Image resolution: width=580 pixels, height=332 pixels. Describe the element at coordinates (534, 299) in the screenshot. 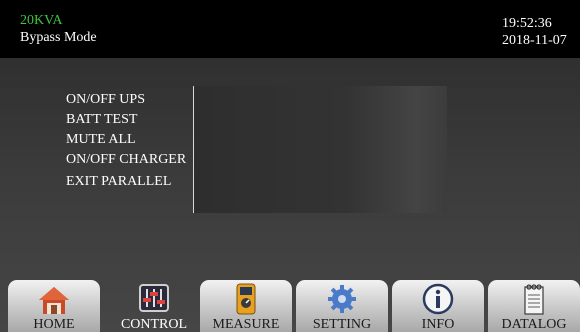

I see `notepad-icon` at that location.